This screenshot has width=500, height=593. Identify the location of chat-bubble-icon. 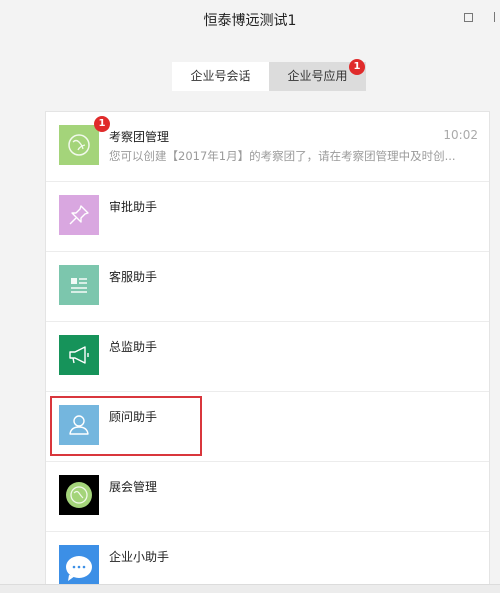
(79, 565).